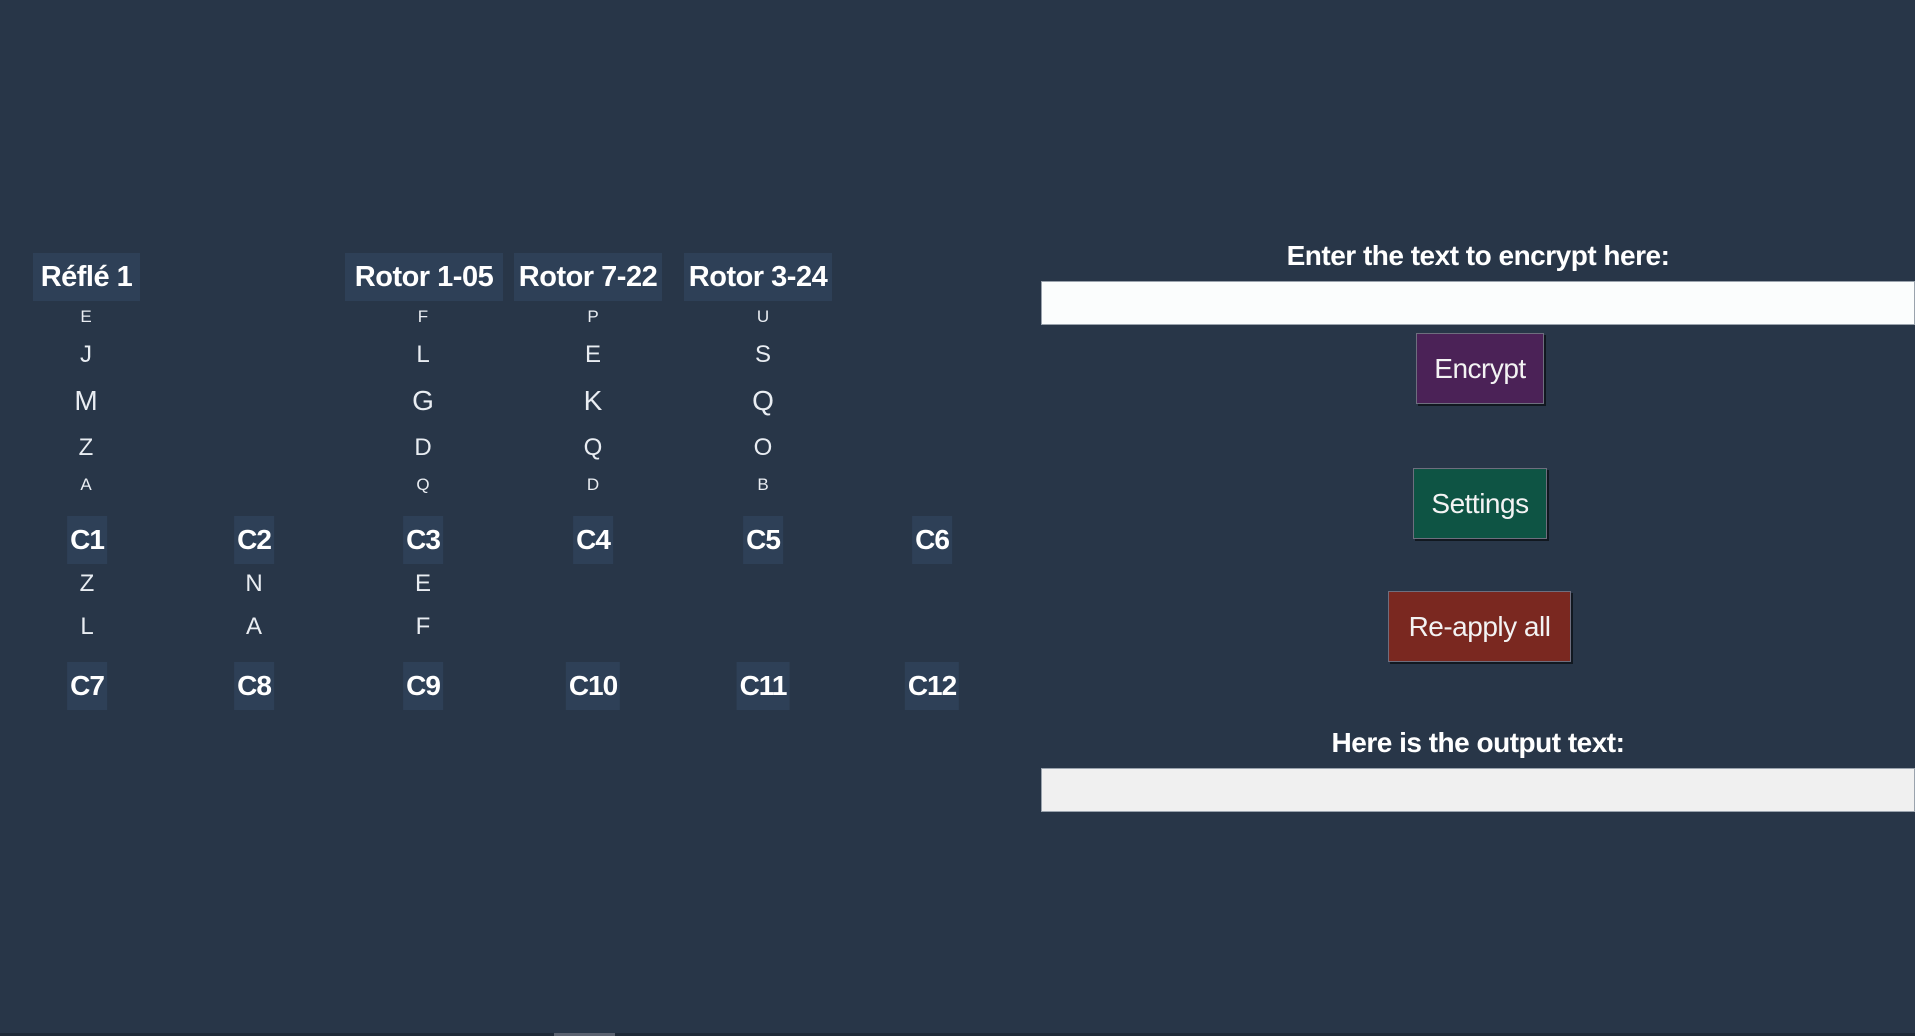 The image size is (1915, 1036). What do you see at coordinates (254, 540) in the screenshot?
I see `plug-c2-label: C2` at bounding box center [254, 540].